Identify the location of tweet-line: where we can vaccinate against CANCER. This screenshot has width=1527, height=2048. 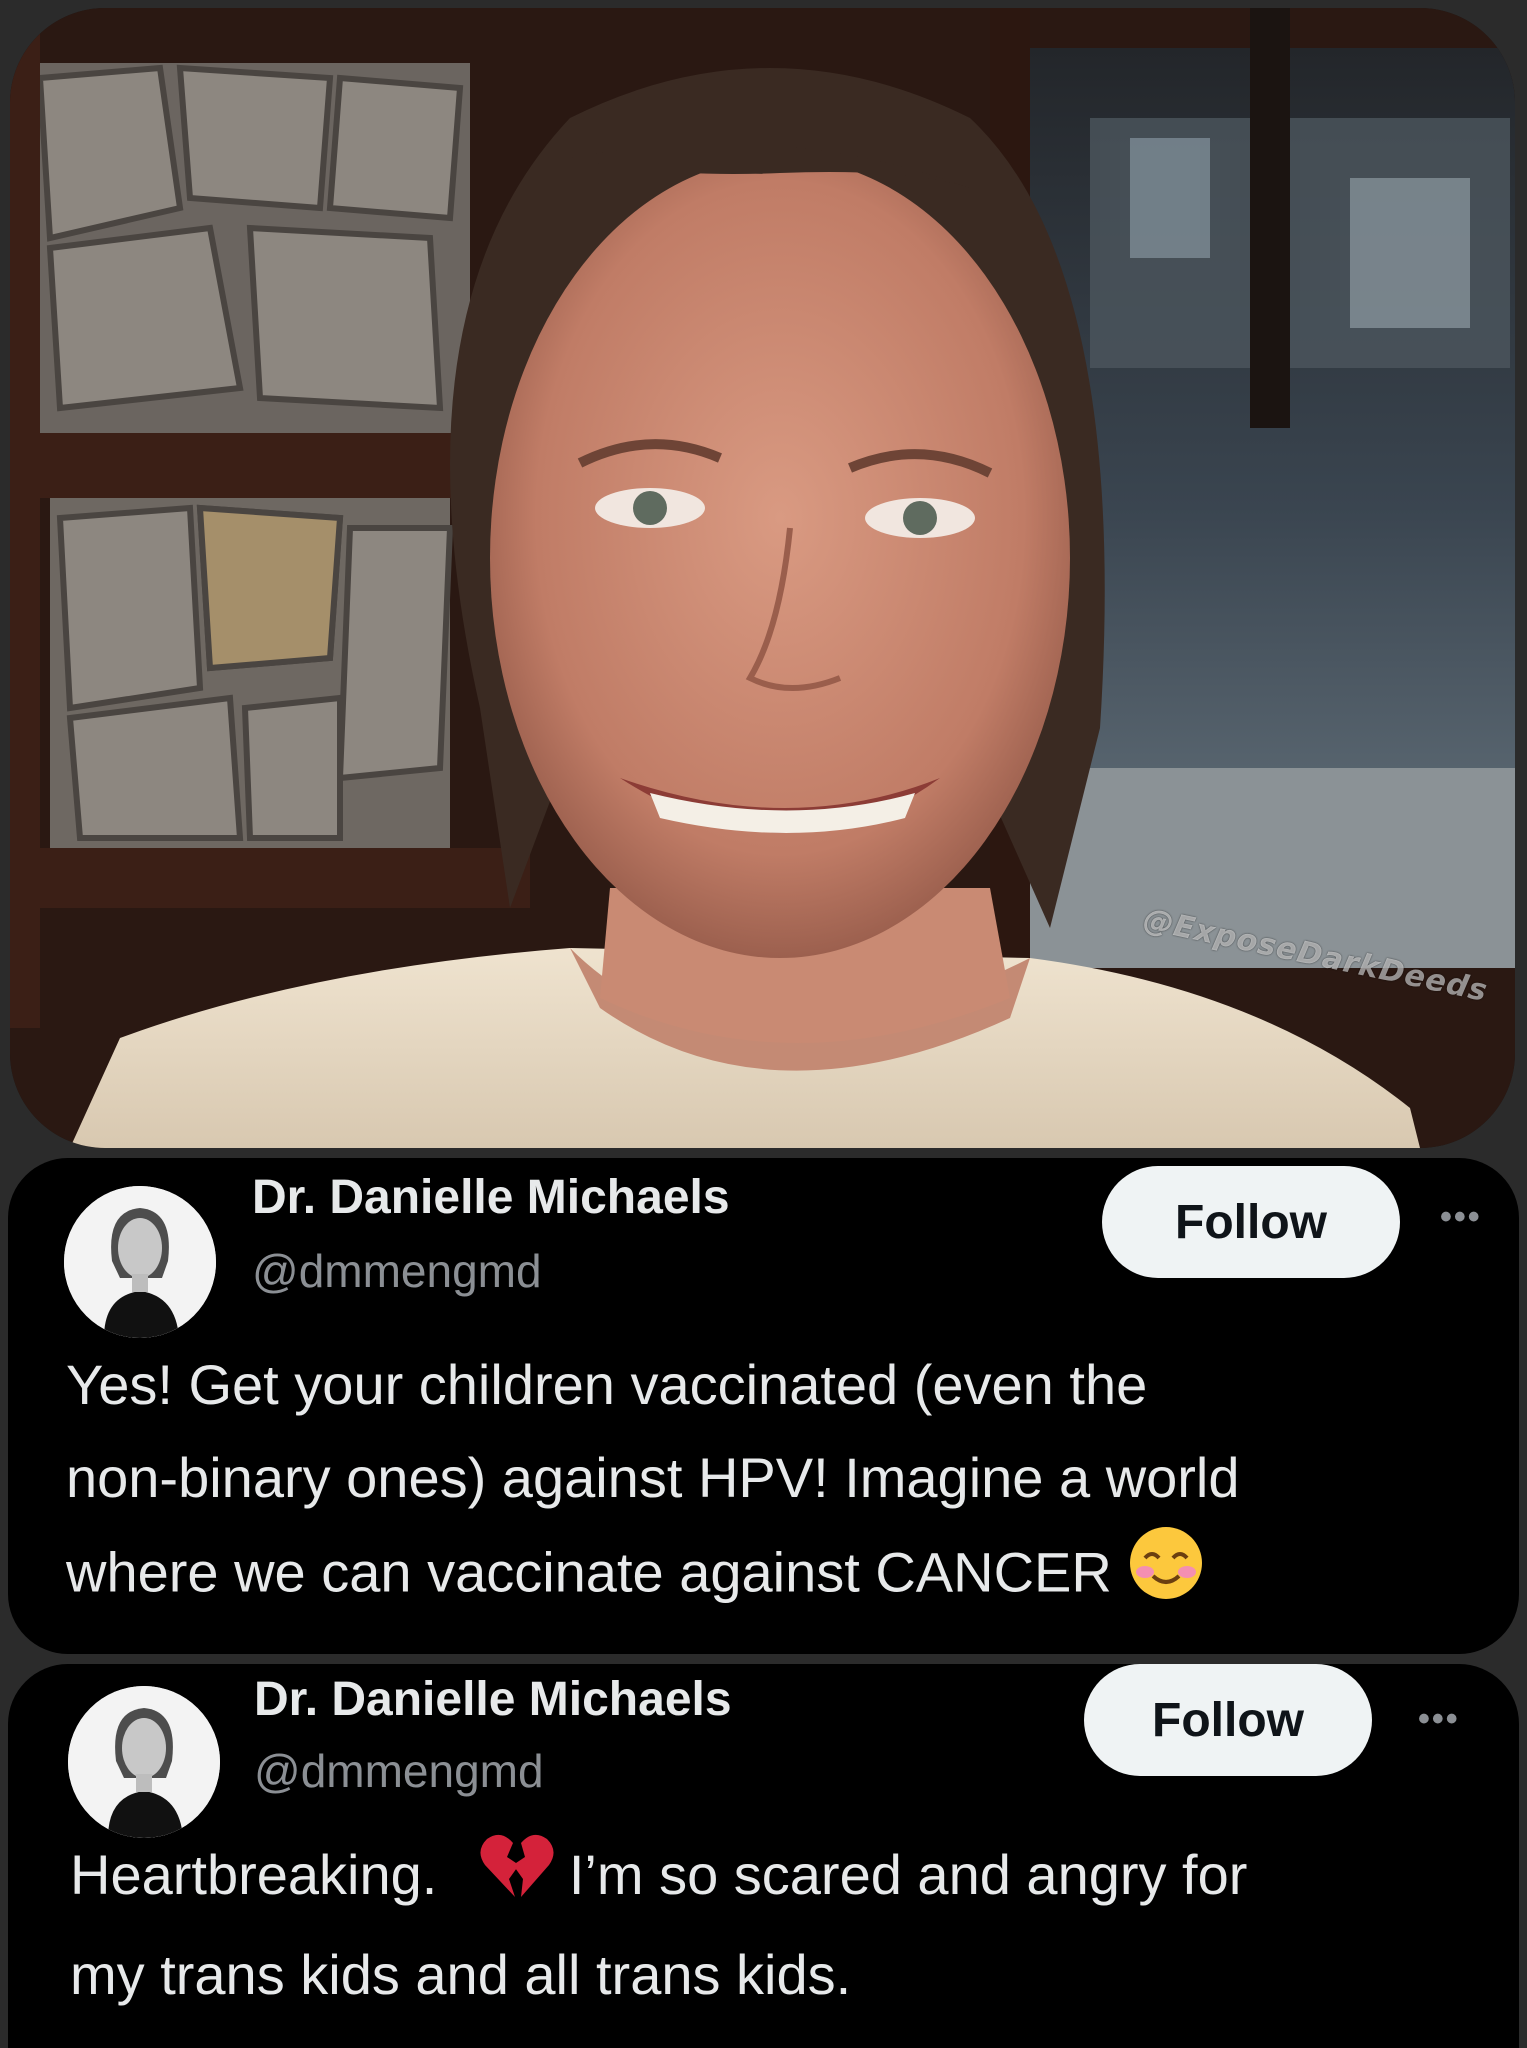
(653, 1576).